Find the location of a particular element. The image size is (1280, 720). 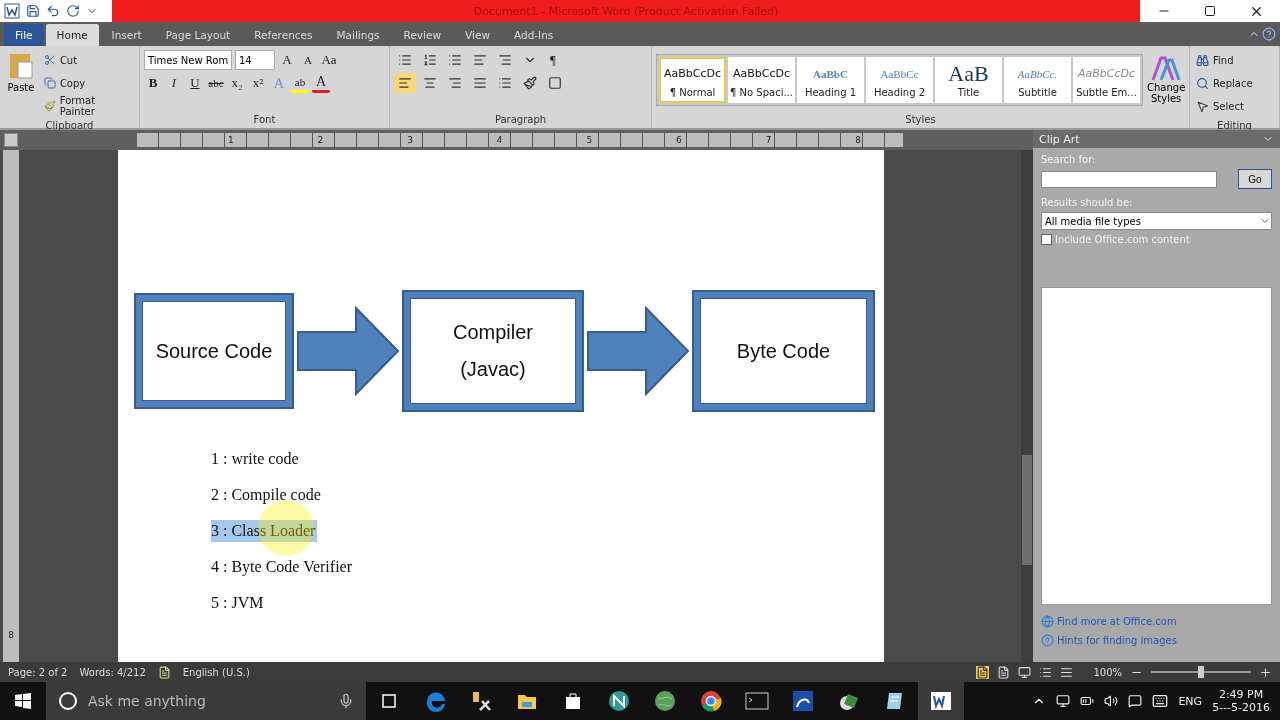

ruler-number: 3 is located at coordinates (410, 140).